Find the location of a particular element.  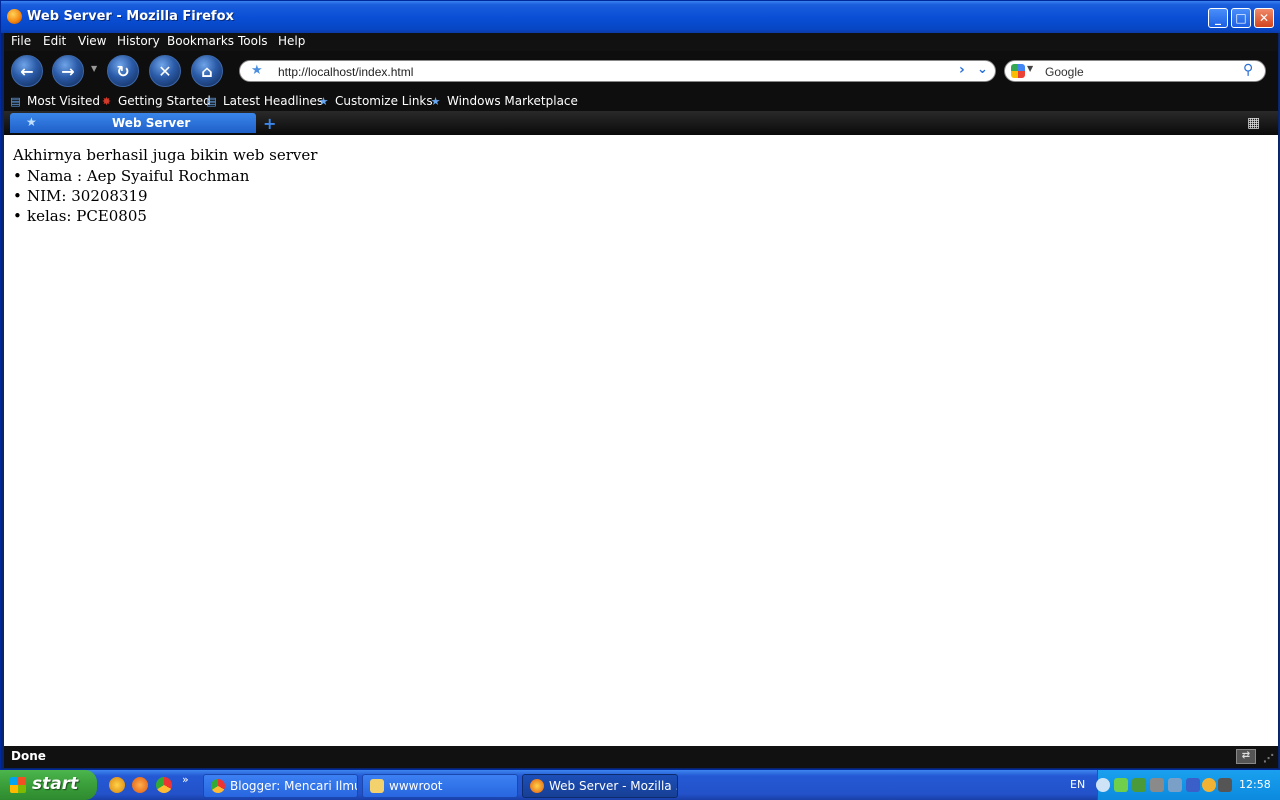

reload-icon: ↻ is located at coordinates (123, 71).